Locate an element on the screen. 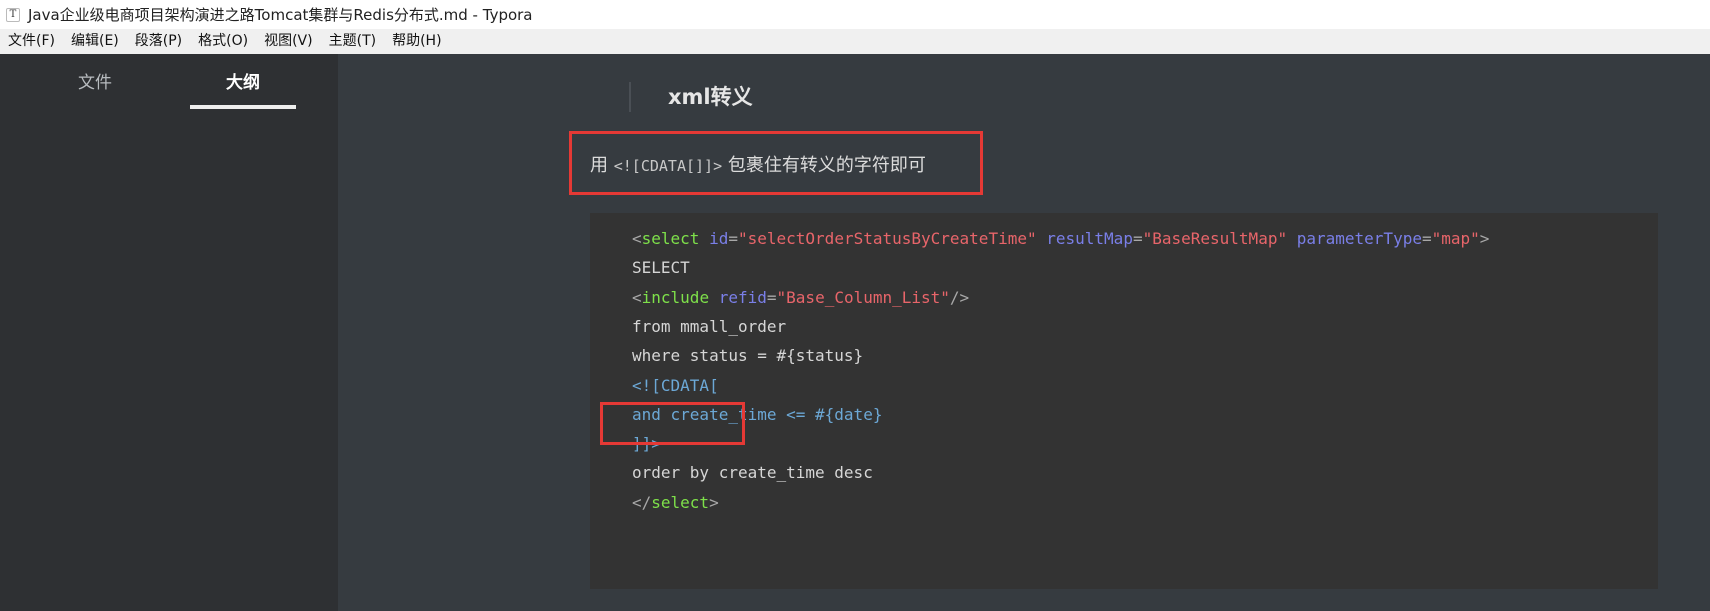 The image size is (1710, 611). menu-paragraph: 段落(P) is located at coordinates (158, 41).